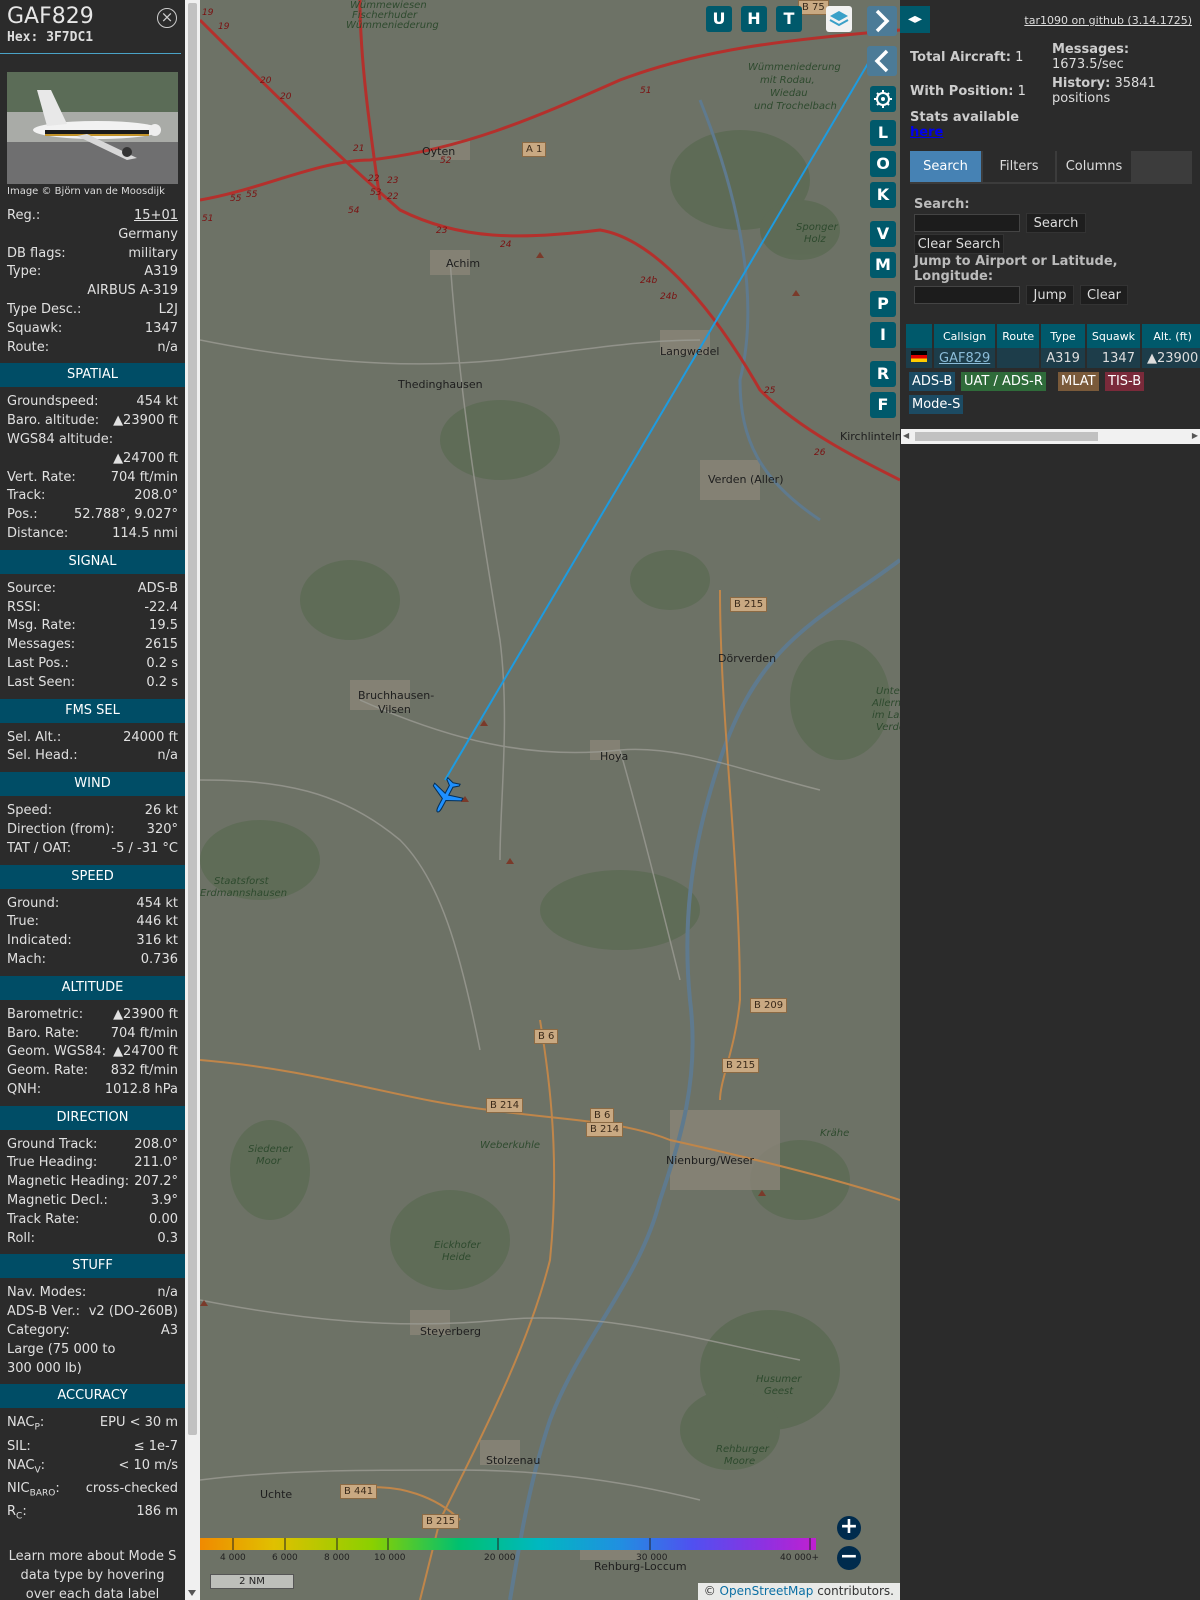 The width and height of the screenshot is (1200, 1600). I want to click on table-horizontal-scrollbar: ◀ ▶, so click(1050, 436).